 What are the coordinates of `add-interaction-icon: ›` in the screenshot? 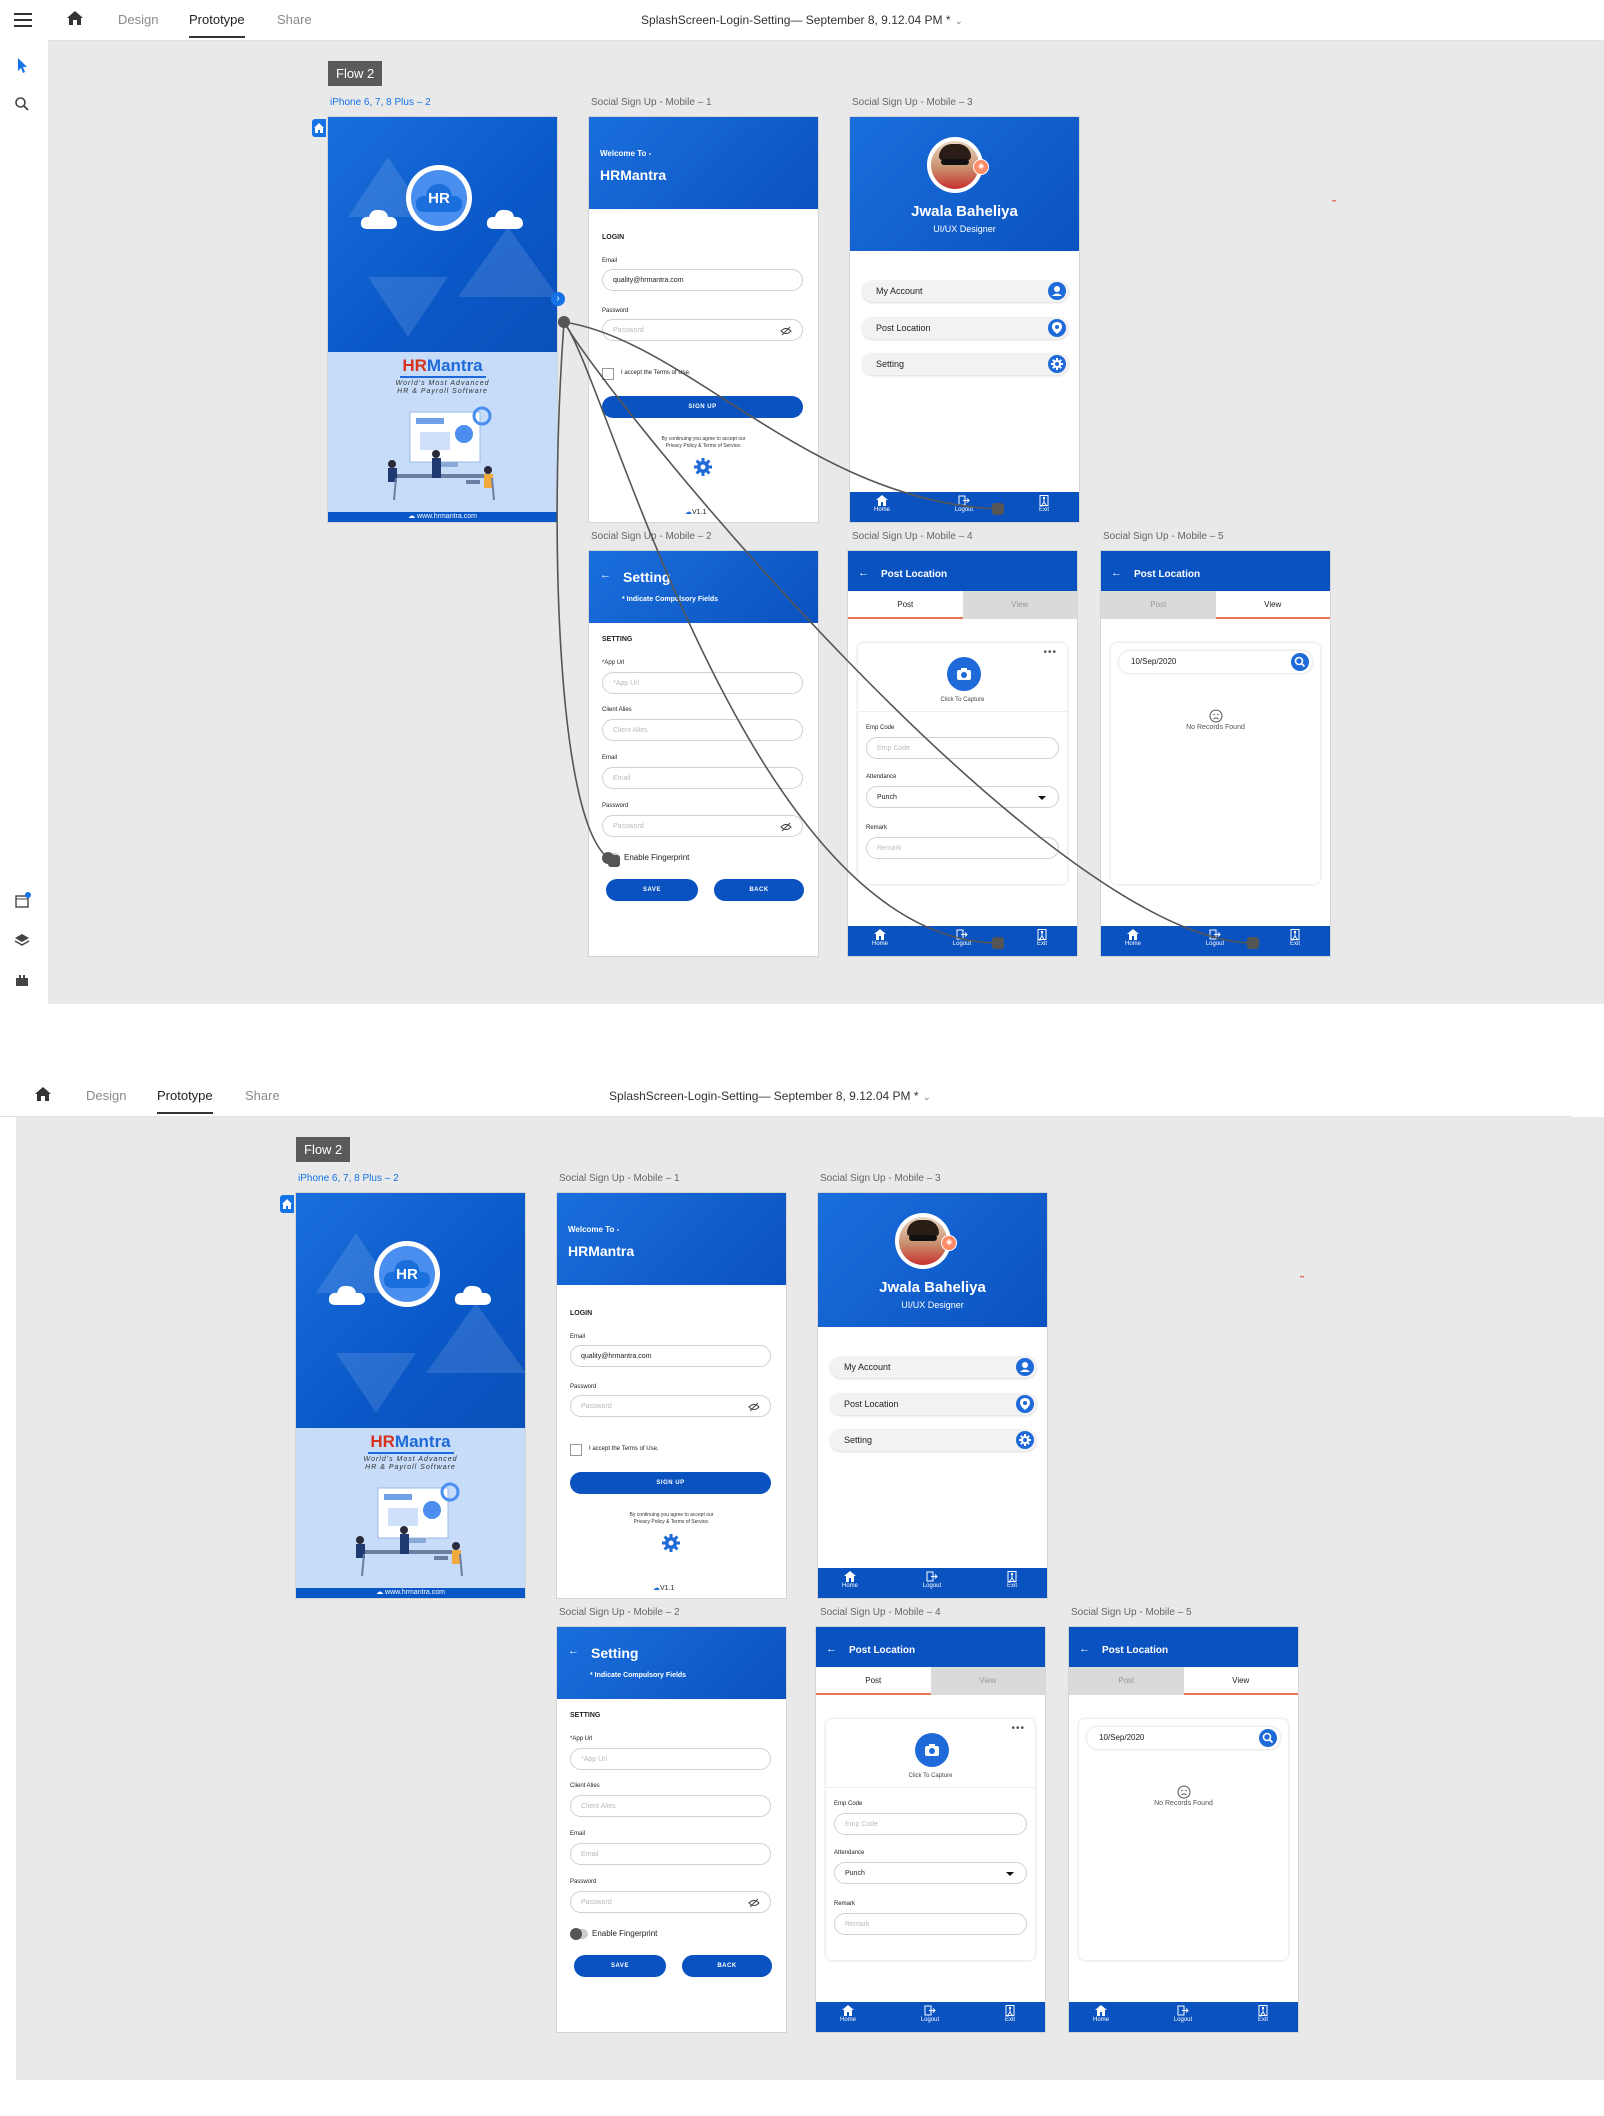 It's located at (558, 299).